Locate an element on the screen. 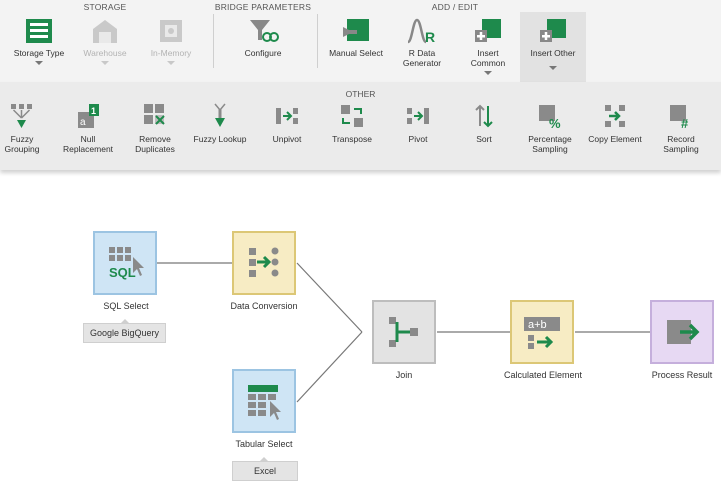 The height and width of the screenshot is (491, 721). tabular-select-icon is located at coordinates (264, 402).